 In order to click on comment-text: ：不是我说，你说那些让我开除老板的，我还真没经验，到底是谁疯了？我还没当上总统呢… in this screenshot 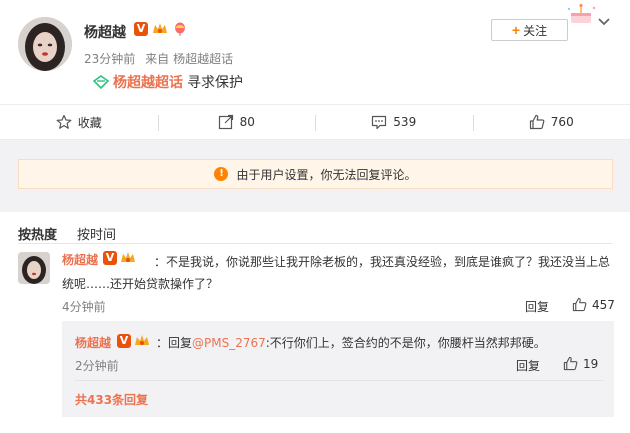, I will do `click(336, 273)`.